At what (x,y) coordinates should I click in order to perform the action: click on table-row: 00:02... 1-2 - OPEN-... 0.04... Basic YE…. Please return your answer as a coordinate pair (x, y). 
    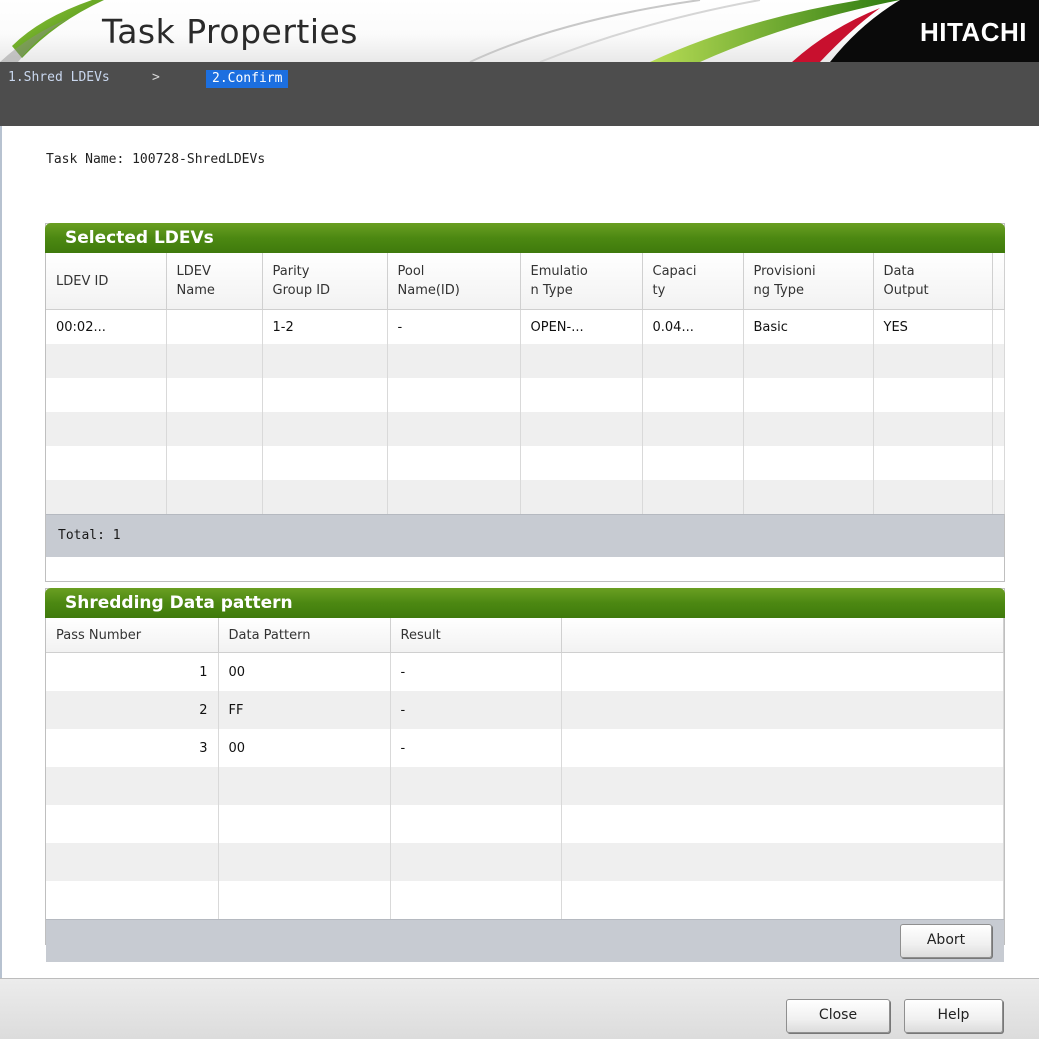
    Looking at the image, I should click on (525, 326).